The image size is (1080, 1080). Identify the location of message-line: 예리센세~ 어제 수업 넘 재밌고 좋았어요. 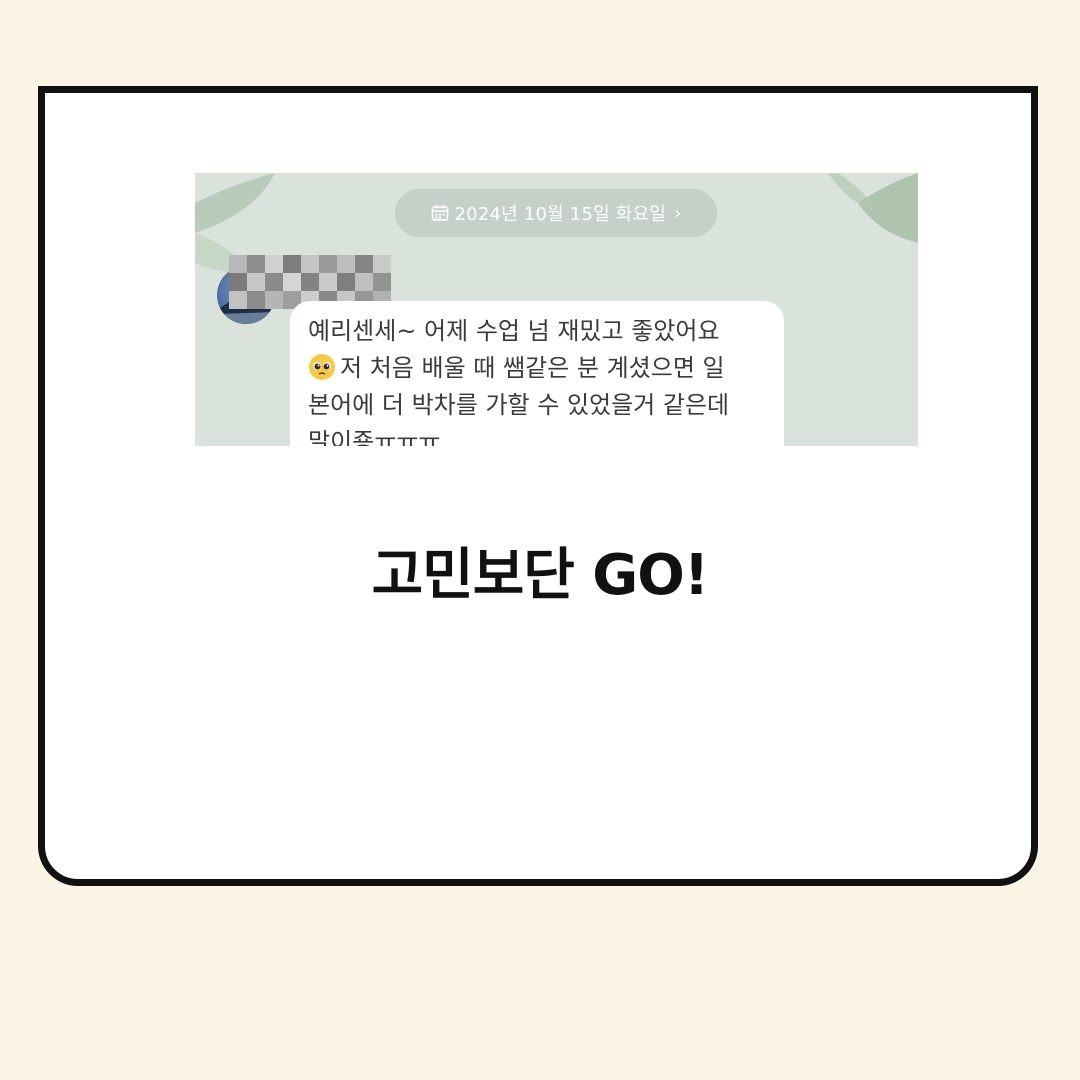
(514, 331).